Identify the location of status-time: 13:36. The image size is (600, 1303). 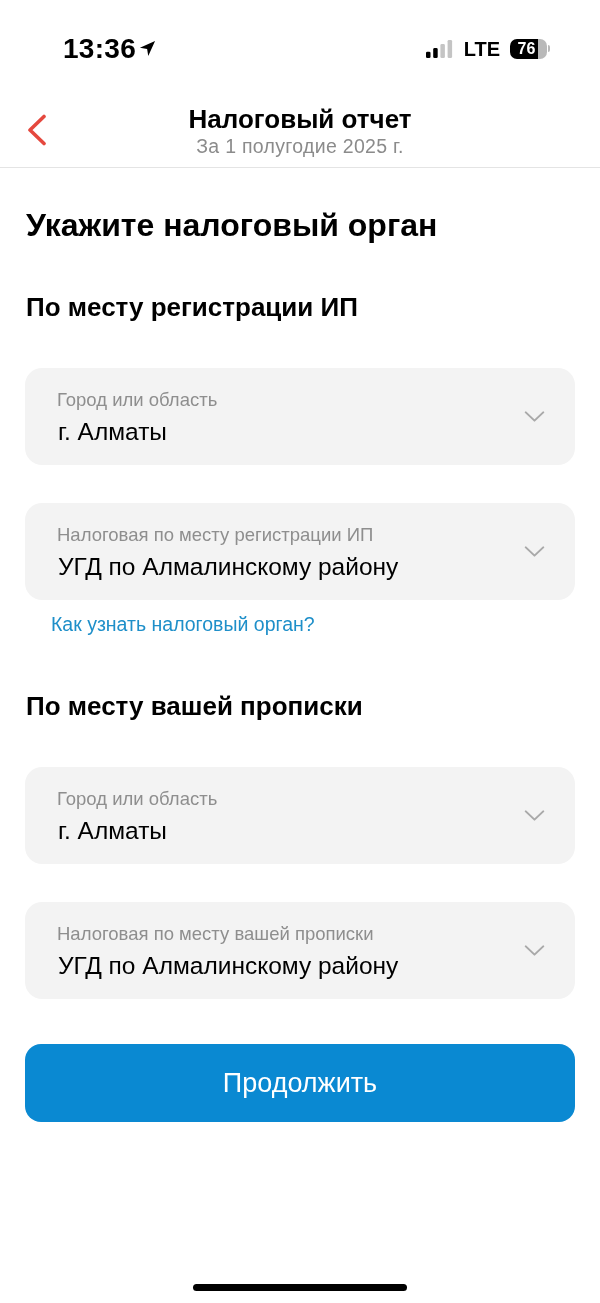
(100, 48).